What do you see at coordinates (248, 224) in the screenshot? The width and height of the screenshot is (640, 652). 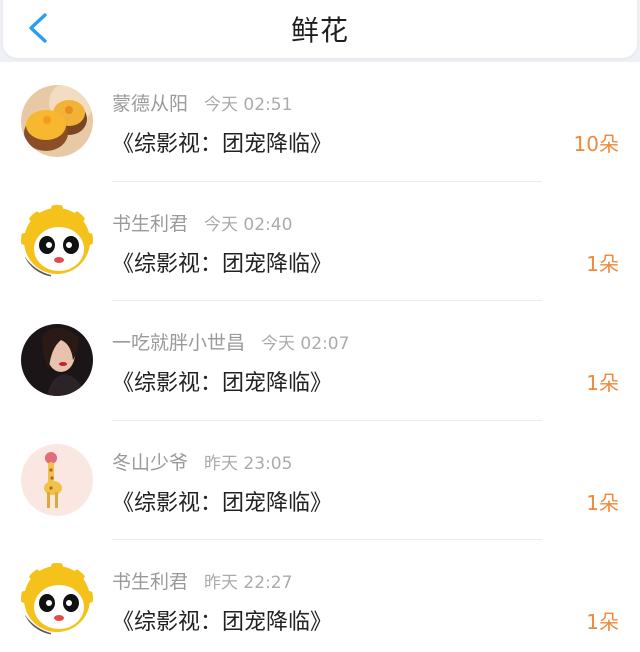 I see `timestamp: 今天 02:40` at bounding box center [248, 224].